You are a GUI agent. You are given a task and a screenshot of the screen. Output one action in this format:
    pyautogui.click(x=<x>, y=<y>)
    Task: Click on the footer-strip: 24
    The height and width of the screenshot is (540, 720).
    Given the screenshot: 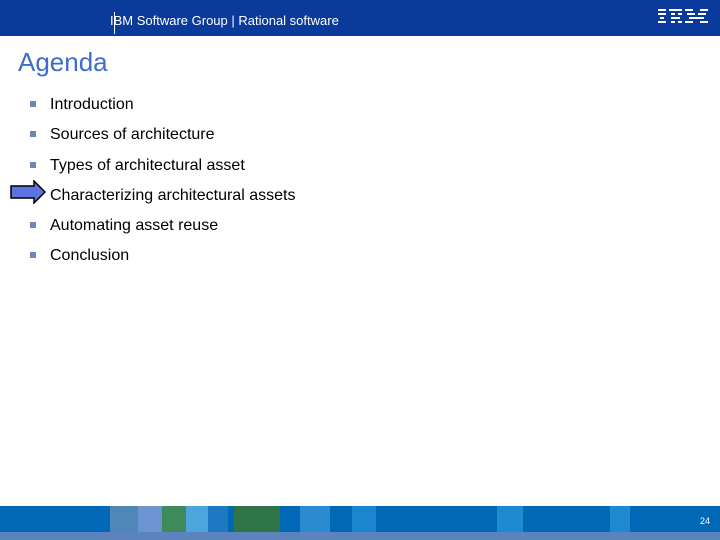 What is the action you would take?
    pyautogui.click(x=360, y=519)
    